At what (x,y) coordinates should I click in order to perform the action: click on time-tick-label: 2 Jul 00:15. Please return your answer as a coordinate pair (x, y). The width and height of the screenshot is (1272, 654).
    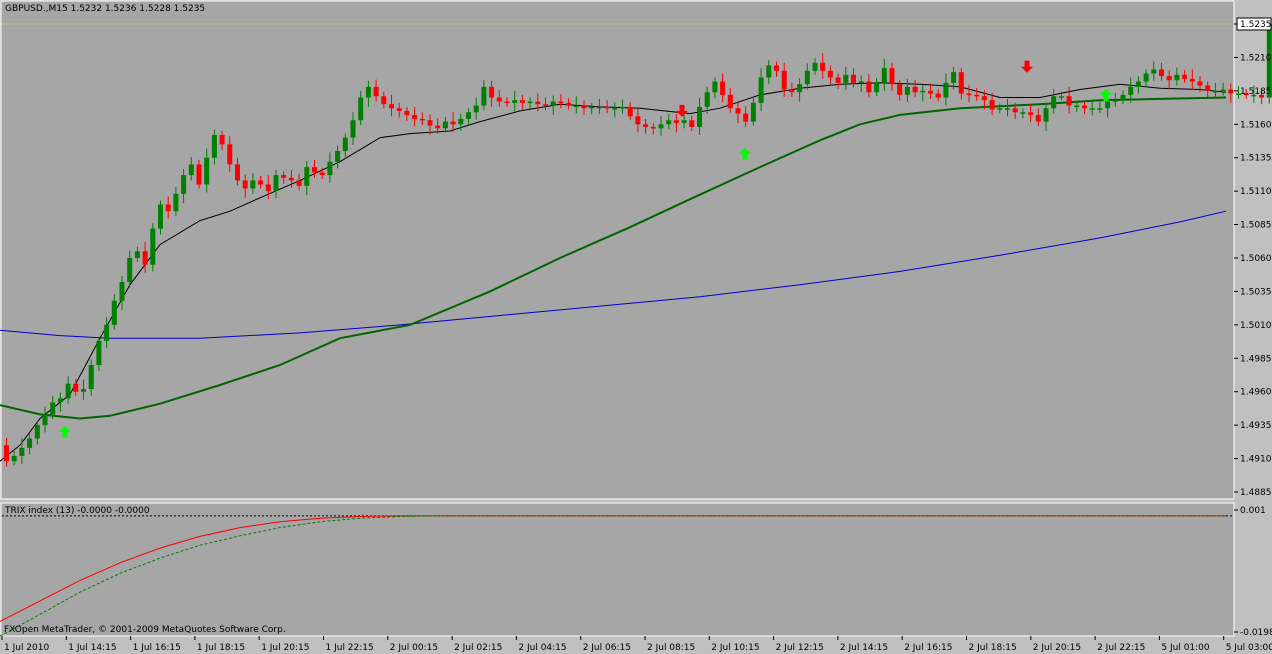
    Looking at the image, I should click on (414, 648).